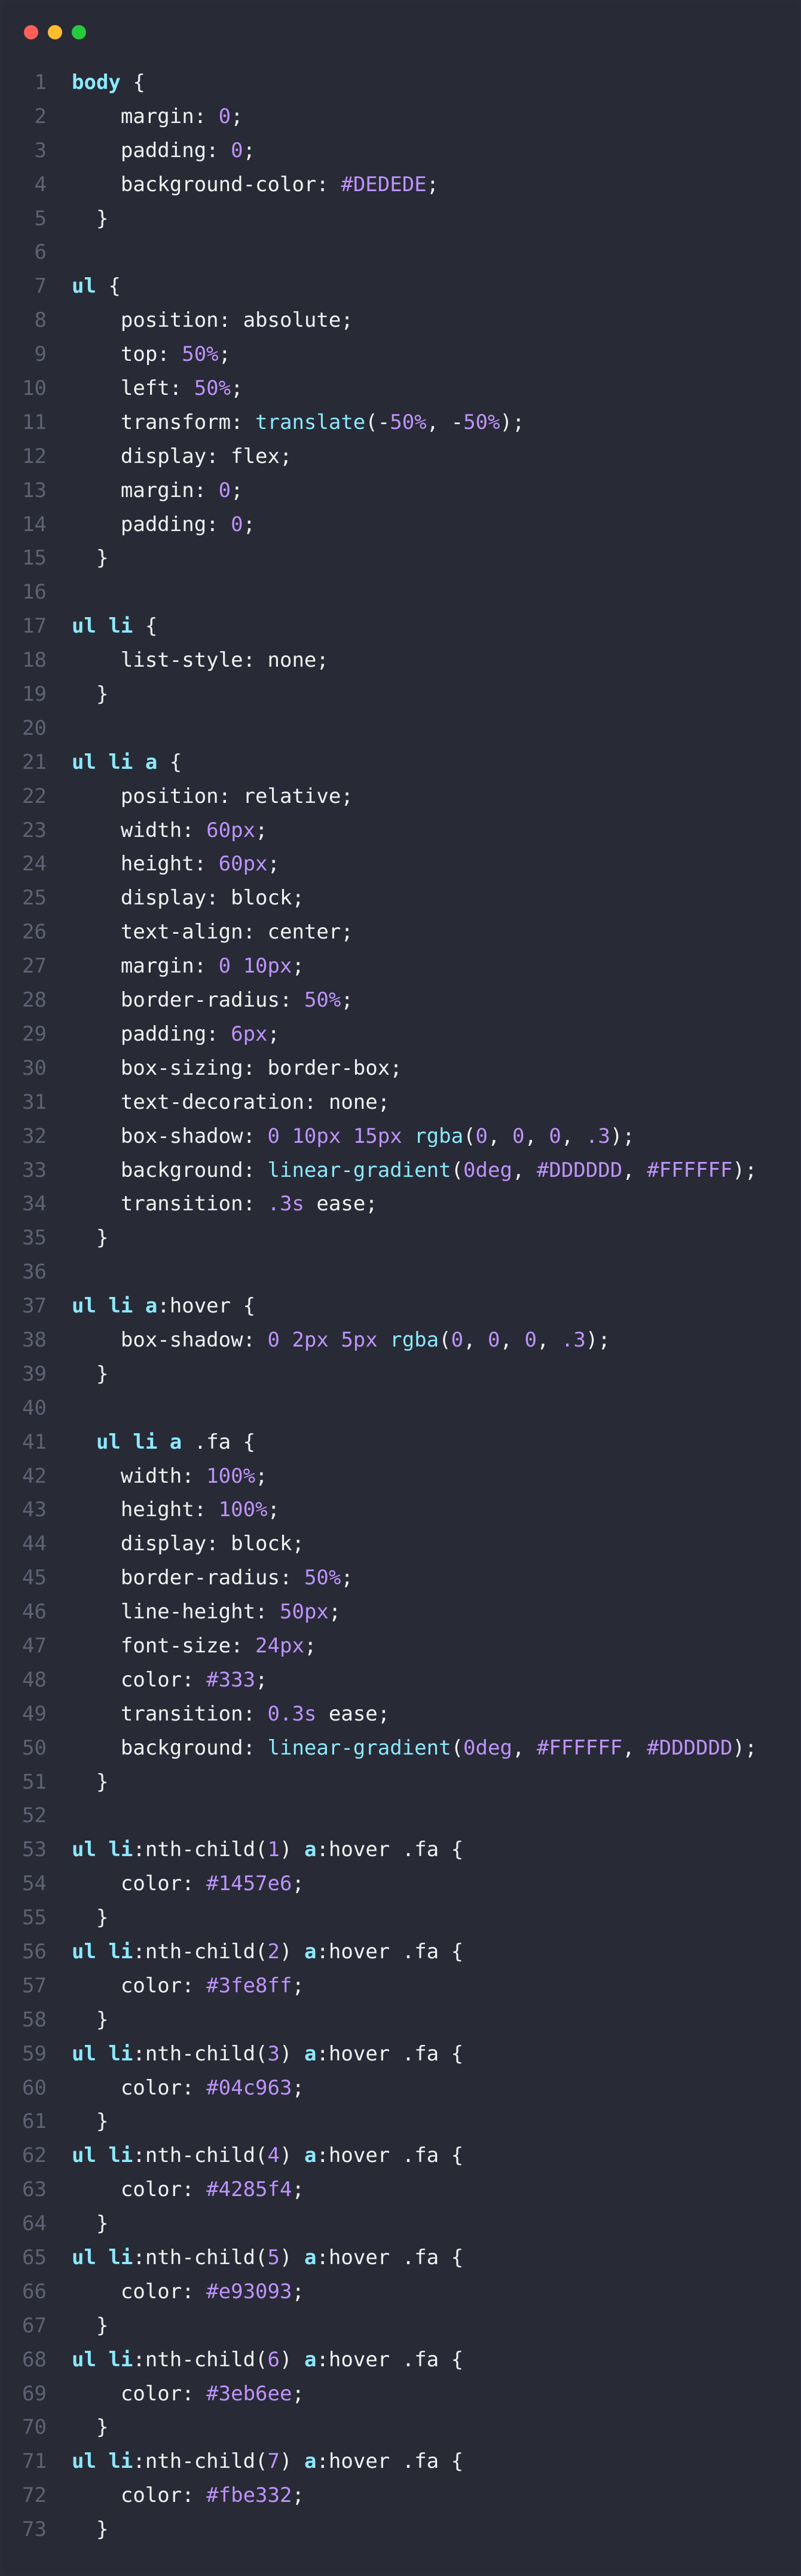  Describe the element at coordinates (400, 219) in the screenshot. I see `code-line: 5 }` at that location.